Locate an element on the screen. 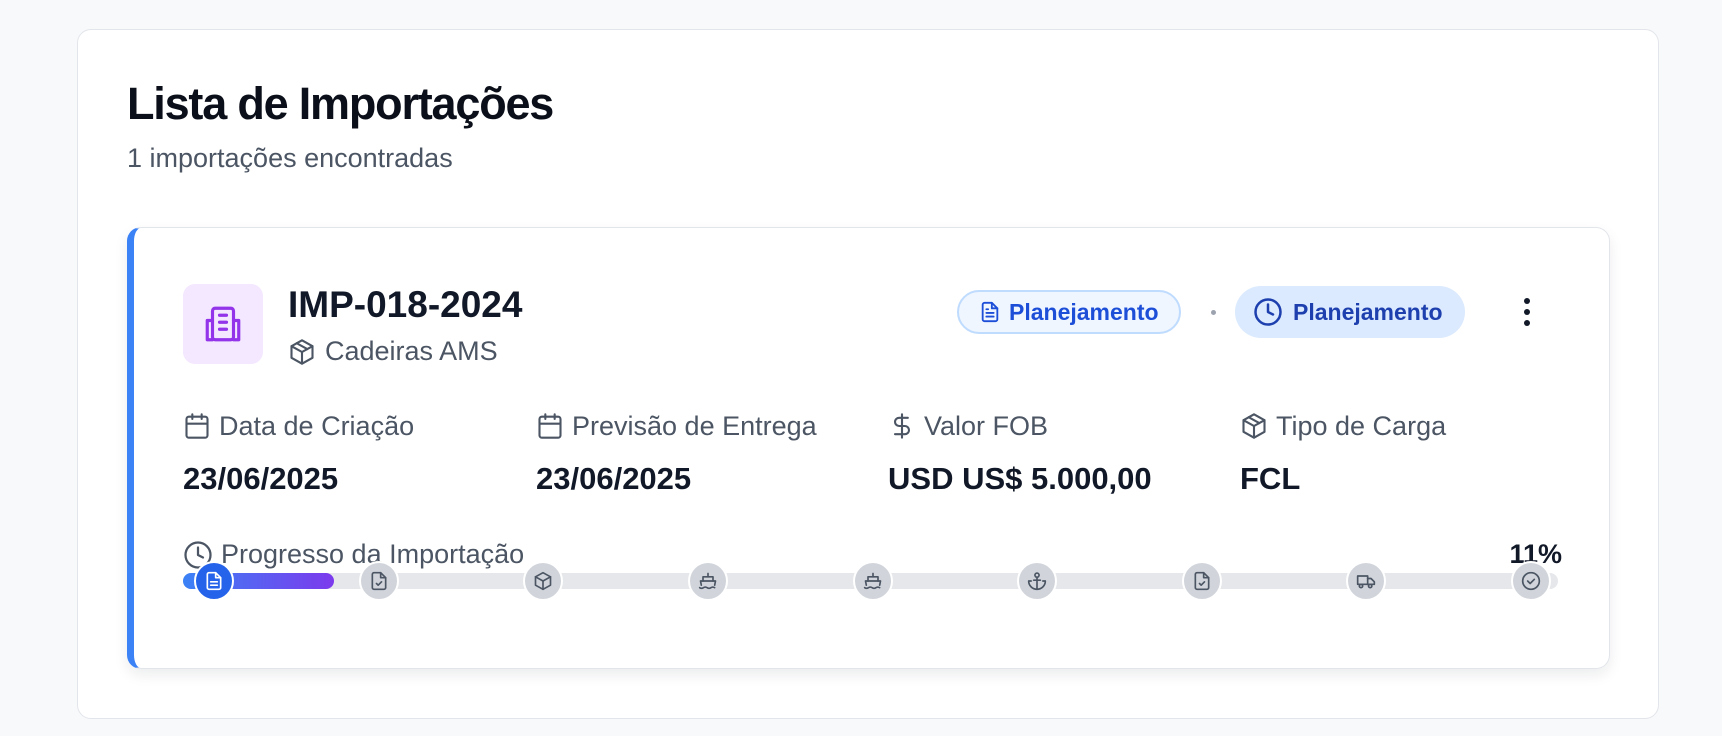  dollar-icon is located at coordinates (902, 426).